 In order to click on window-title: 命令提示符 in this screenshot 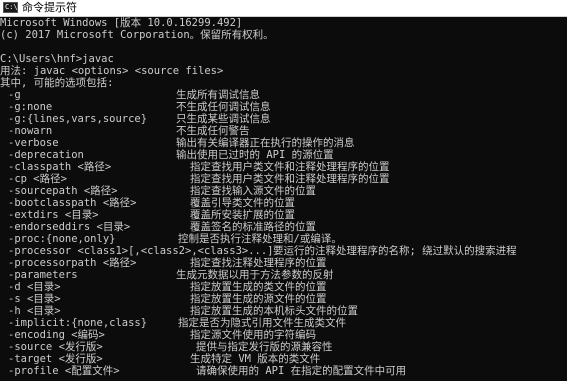, I will do `click(49, 7)`.